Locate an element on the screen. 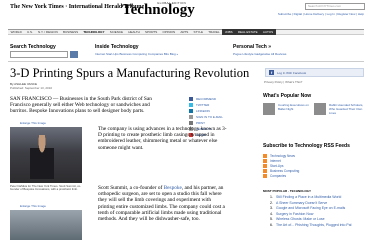  nav-sports: SPORTS is located at coordinates (150, 32).